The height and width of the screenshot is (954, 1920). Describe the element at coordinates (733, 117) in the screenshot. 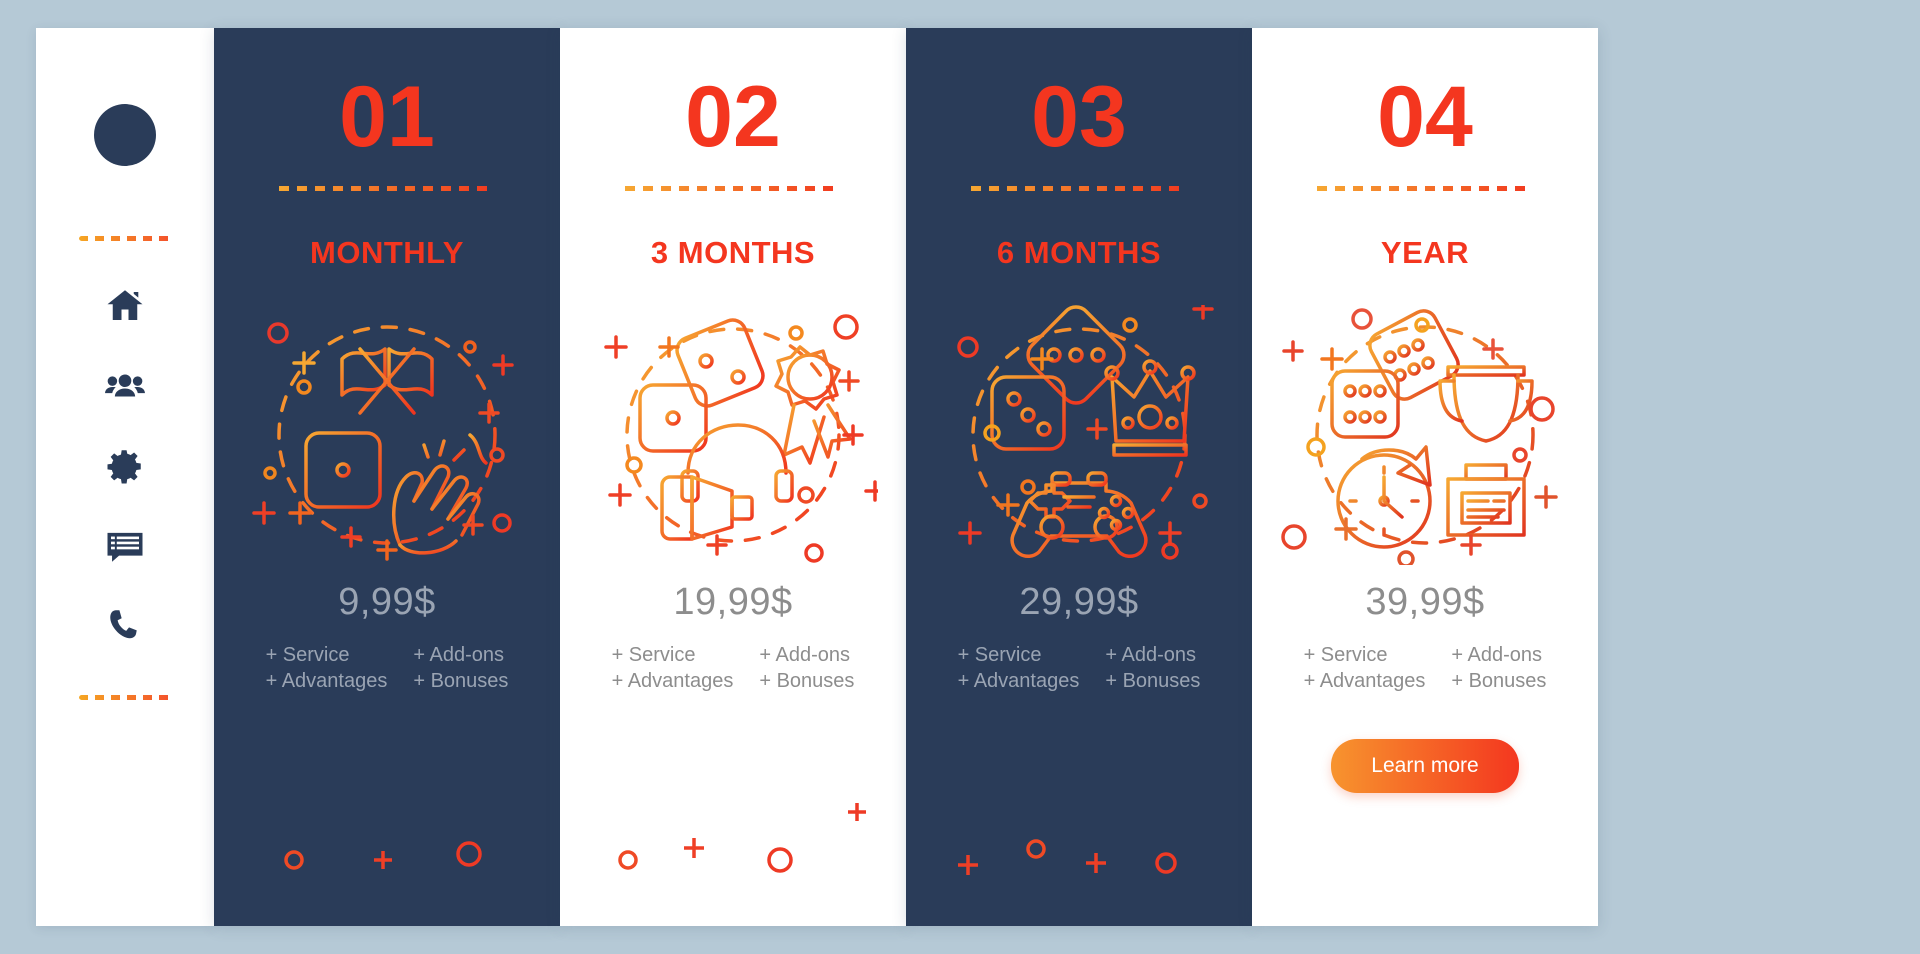

I see `card-number: 02` at that location.